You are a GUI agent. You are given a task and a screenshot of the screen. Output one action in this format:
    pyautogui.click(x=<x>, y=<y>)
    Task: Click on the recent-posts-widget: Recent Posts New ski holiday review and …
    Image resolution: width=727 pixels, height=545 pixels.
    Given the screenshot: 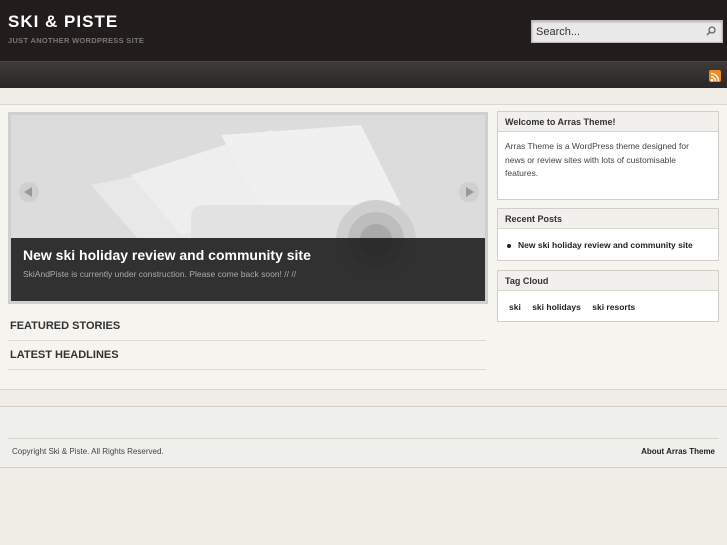 What is the action you would take?
    pyautogui.click(x=608, y=234)
    